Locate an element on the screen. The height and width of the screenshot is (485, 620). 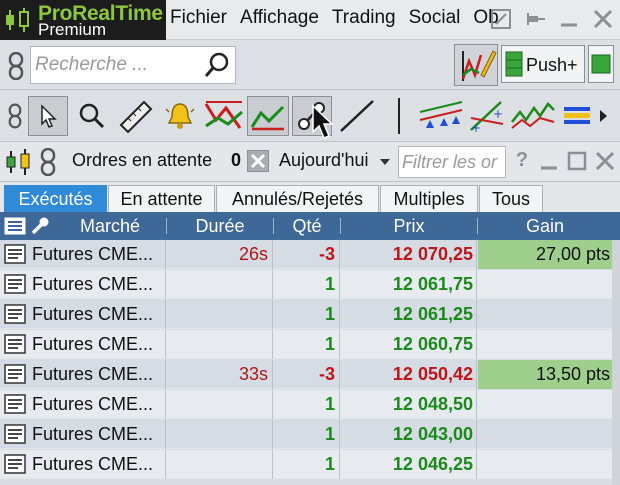
tab-annules-rejetes: Annulés/Rejetés is located at coordinates (297, 198).